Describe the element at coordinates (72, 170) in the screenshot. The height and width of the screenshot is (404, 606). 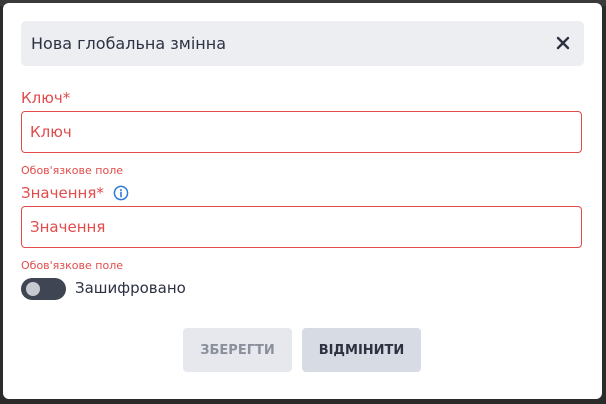
I see `key-error-text: Обов'язкове поле` at that location.